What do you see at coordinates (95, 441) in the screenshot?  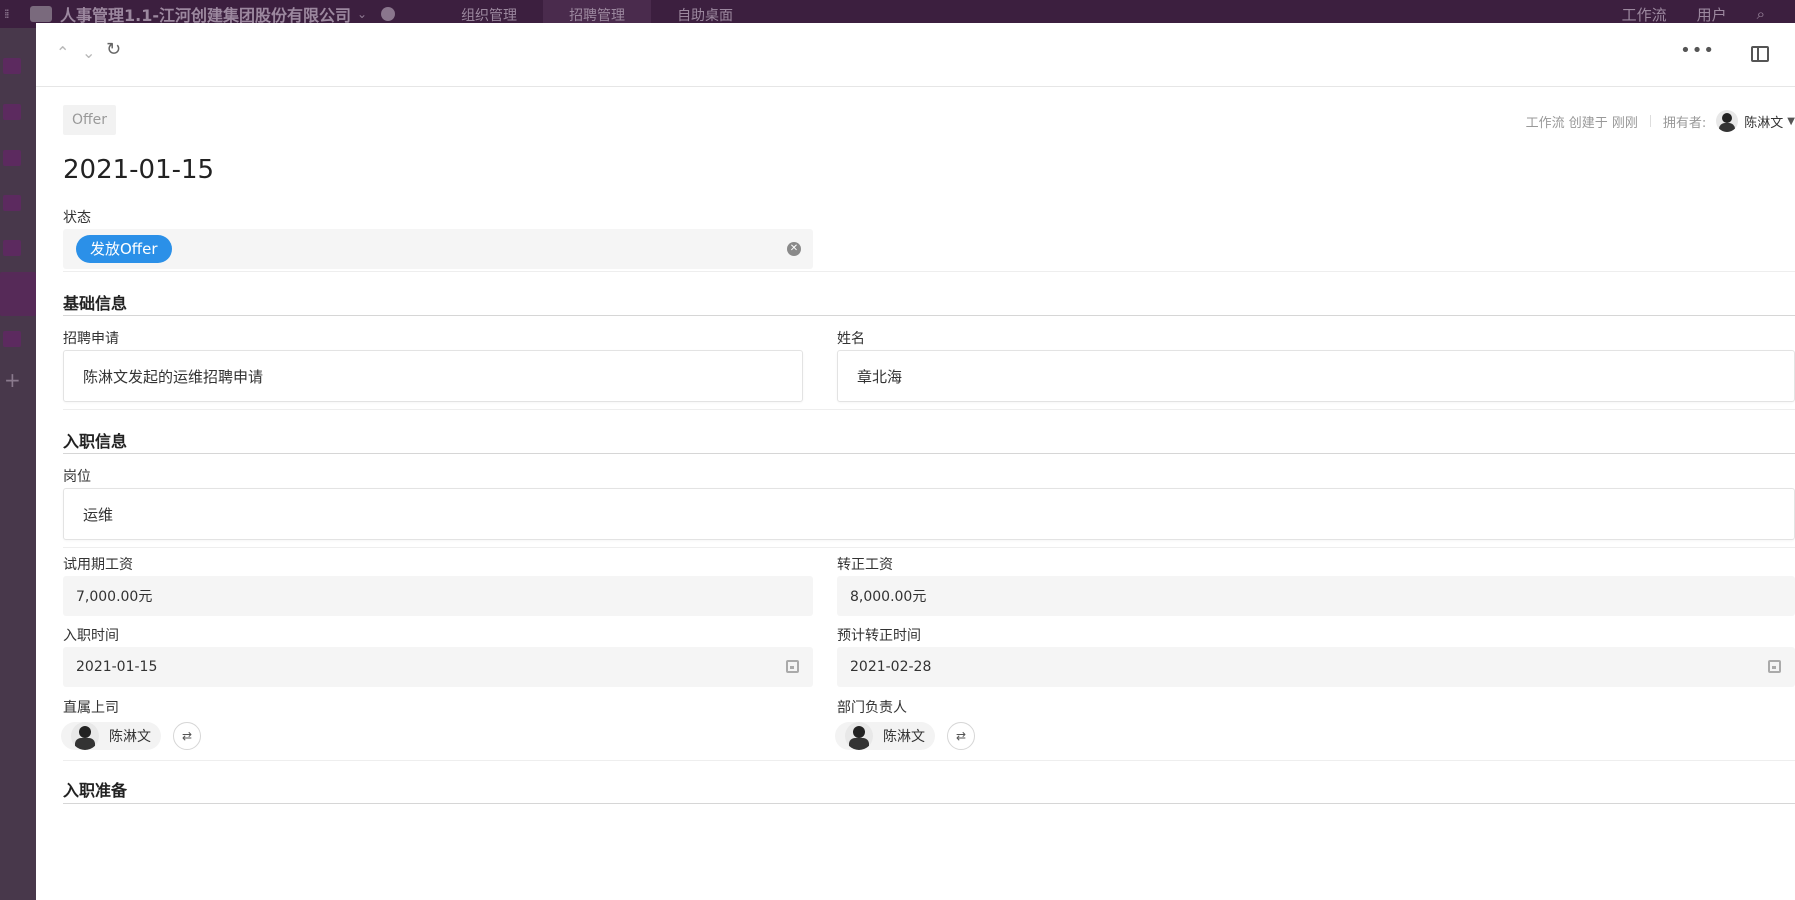 I see `section-onboard-info: 入职信息` at bounding box center [95, 441].